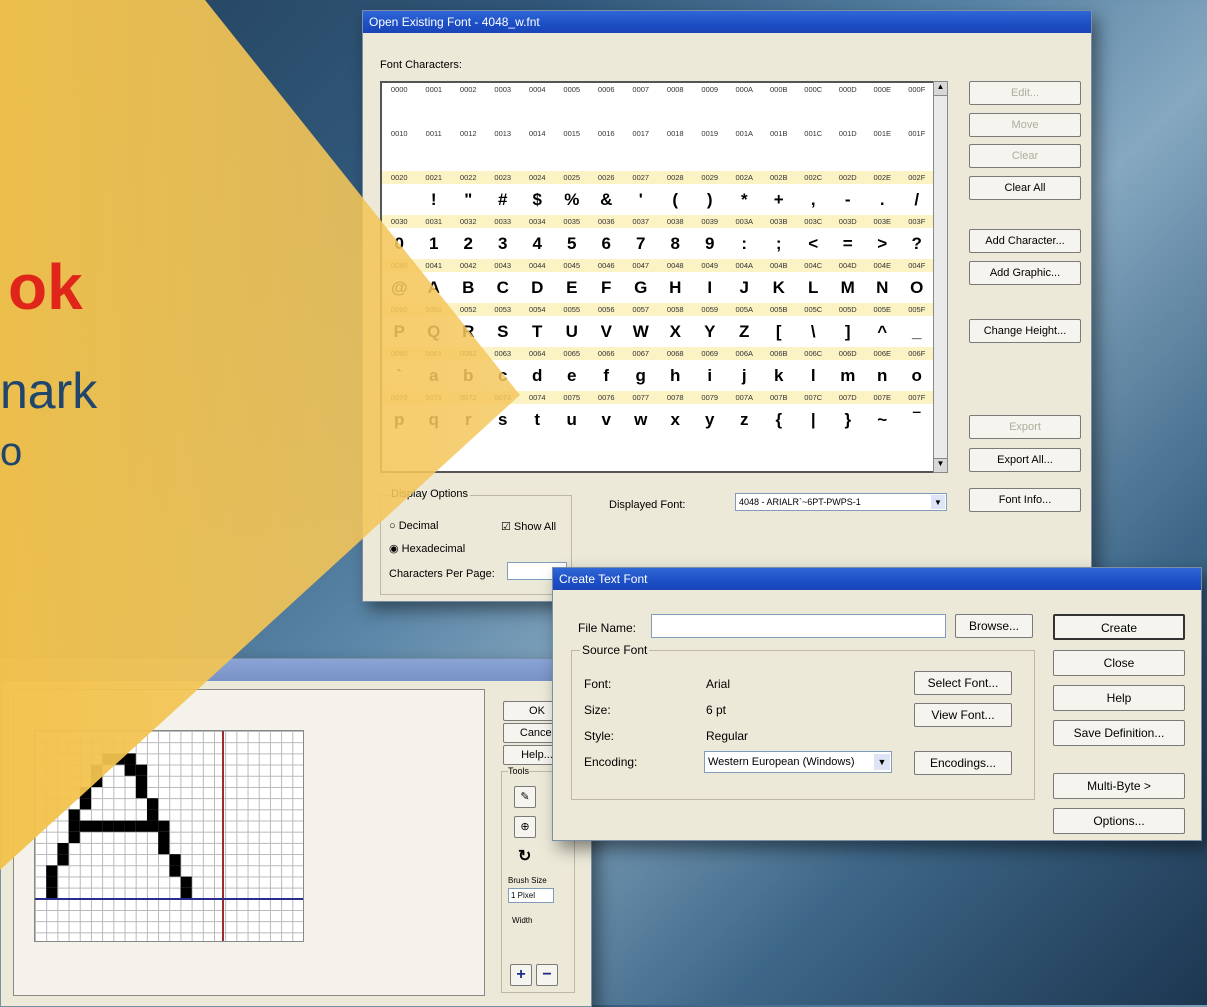 The image size is (1207, 1007). What do you see at coordinates (744, 419) in the screenshot?
I see `char-cell: z` at bounding box center [744, 419].